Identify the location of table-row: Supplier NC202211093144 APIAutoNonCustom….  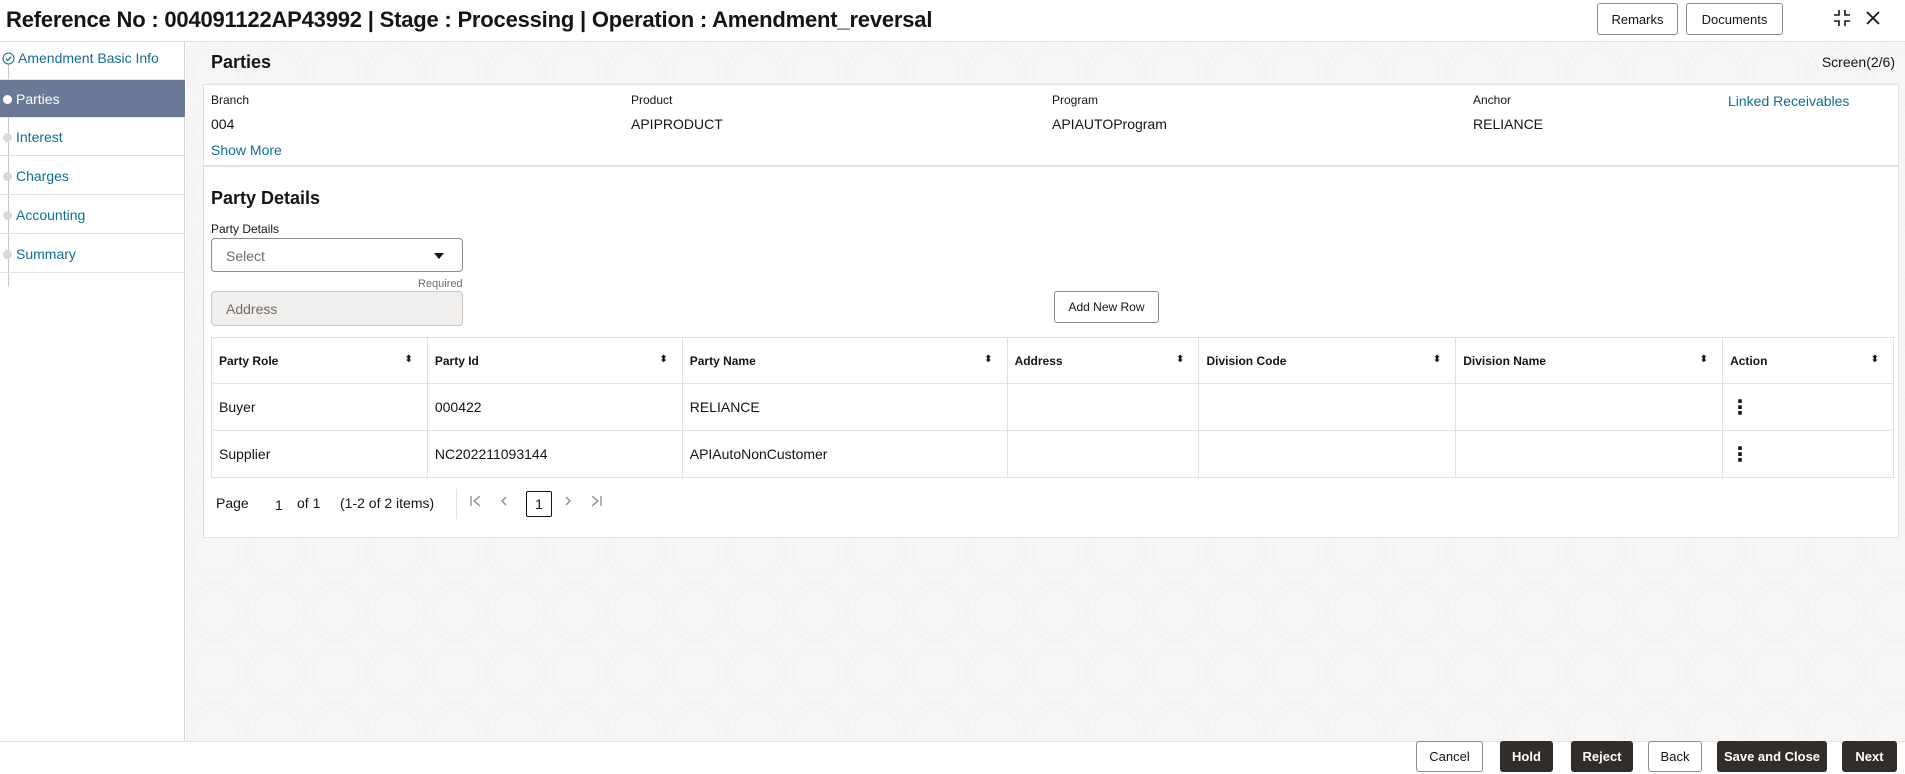
(1052, 454).